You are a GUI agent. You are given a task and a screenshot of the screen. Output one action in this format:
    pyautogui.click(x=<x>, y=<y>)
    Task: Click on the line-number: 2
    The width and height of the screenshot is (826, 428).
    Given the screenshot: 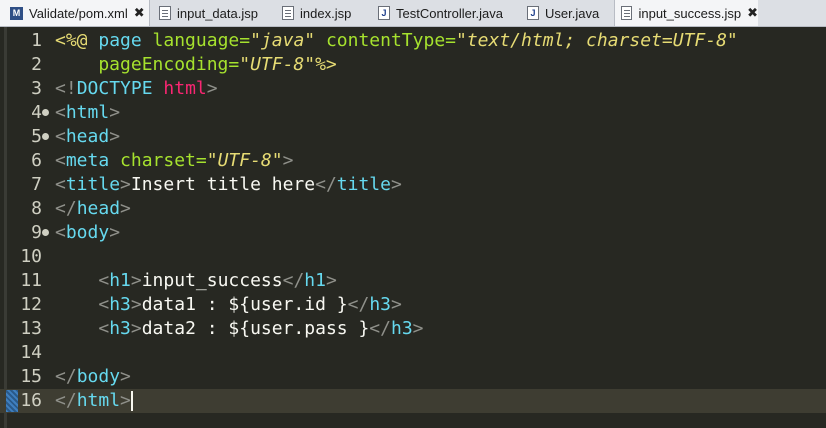 What is the action you would take?
    pyautogui.click(x=36, y=64)
    